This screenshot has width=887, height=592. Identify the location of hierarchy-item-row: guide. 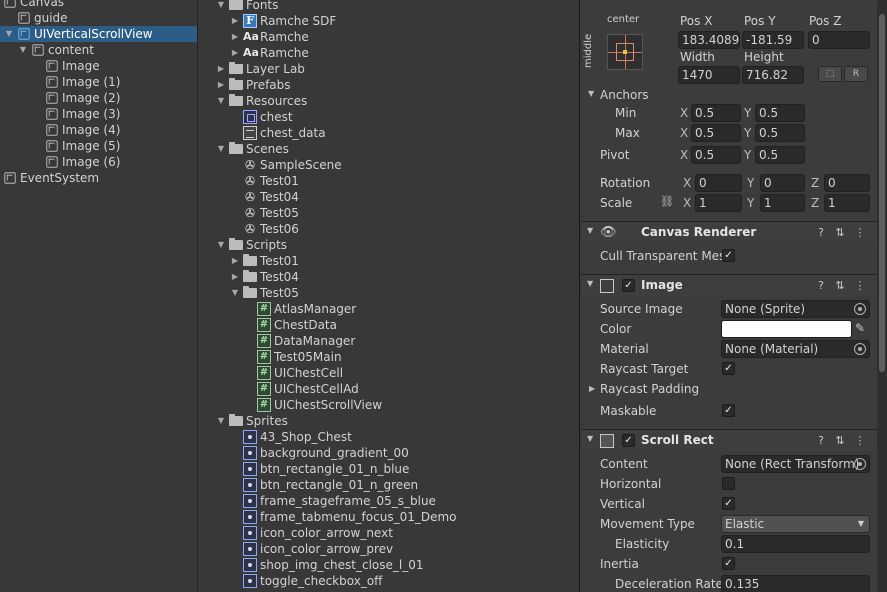
(98, 18).